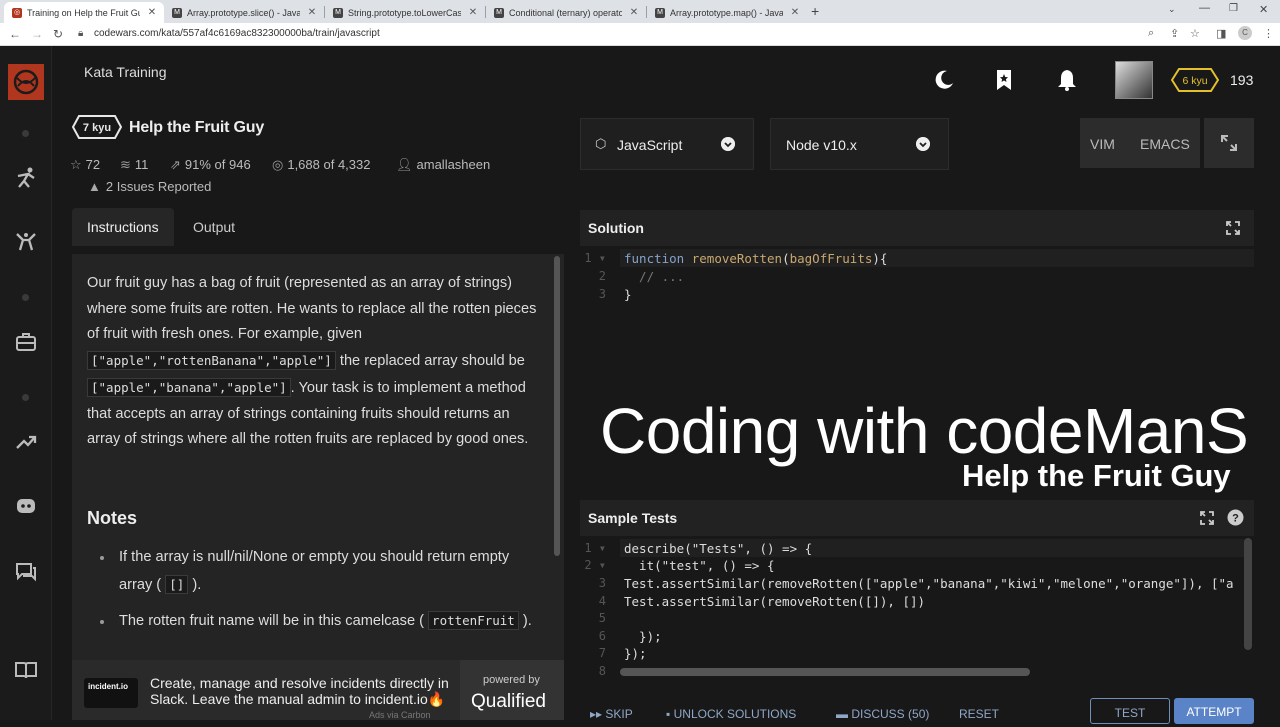  I want to click on line-number: 4, so click(602, 601).